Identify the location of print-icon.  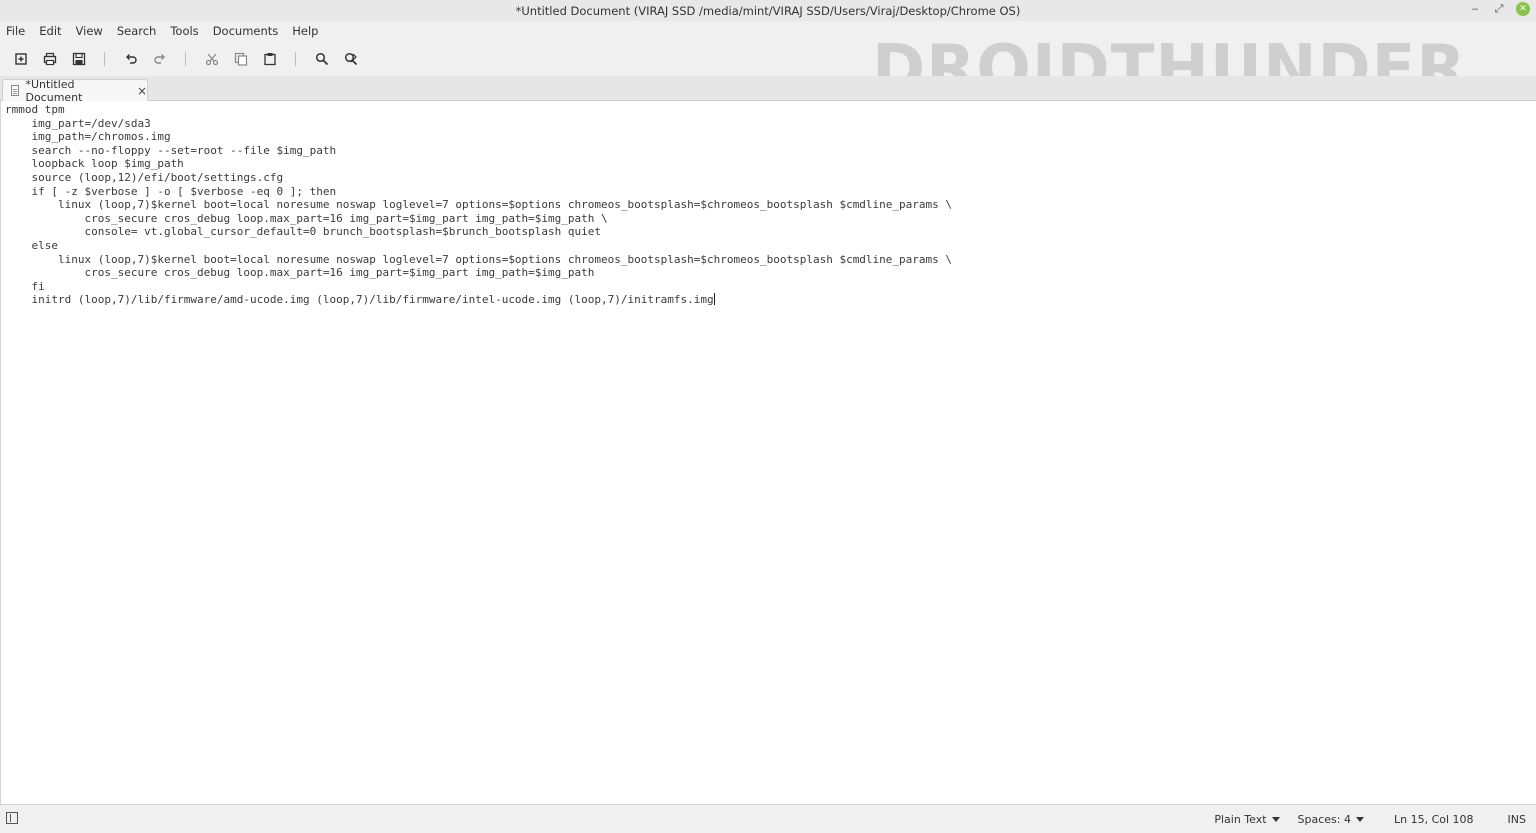
(50, 59).